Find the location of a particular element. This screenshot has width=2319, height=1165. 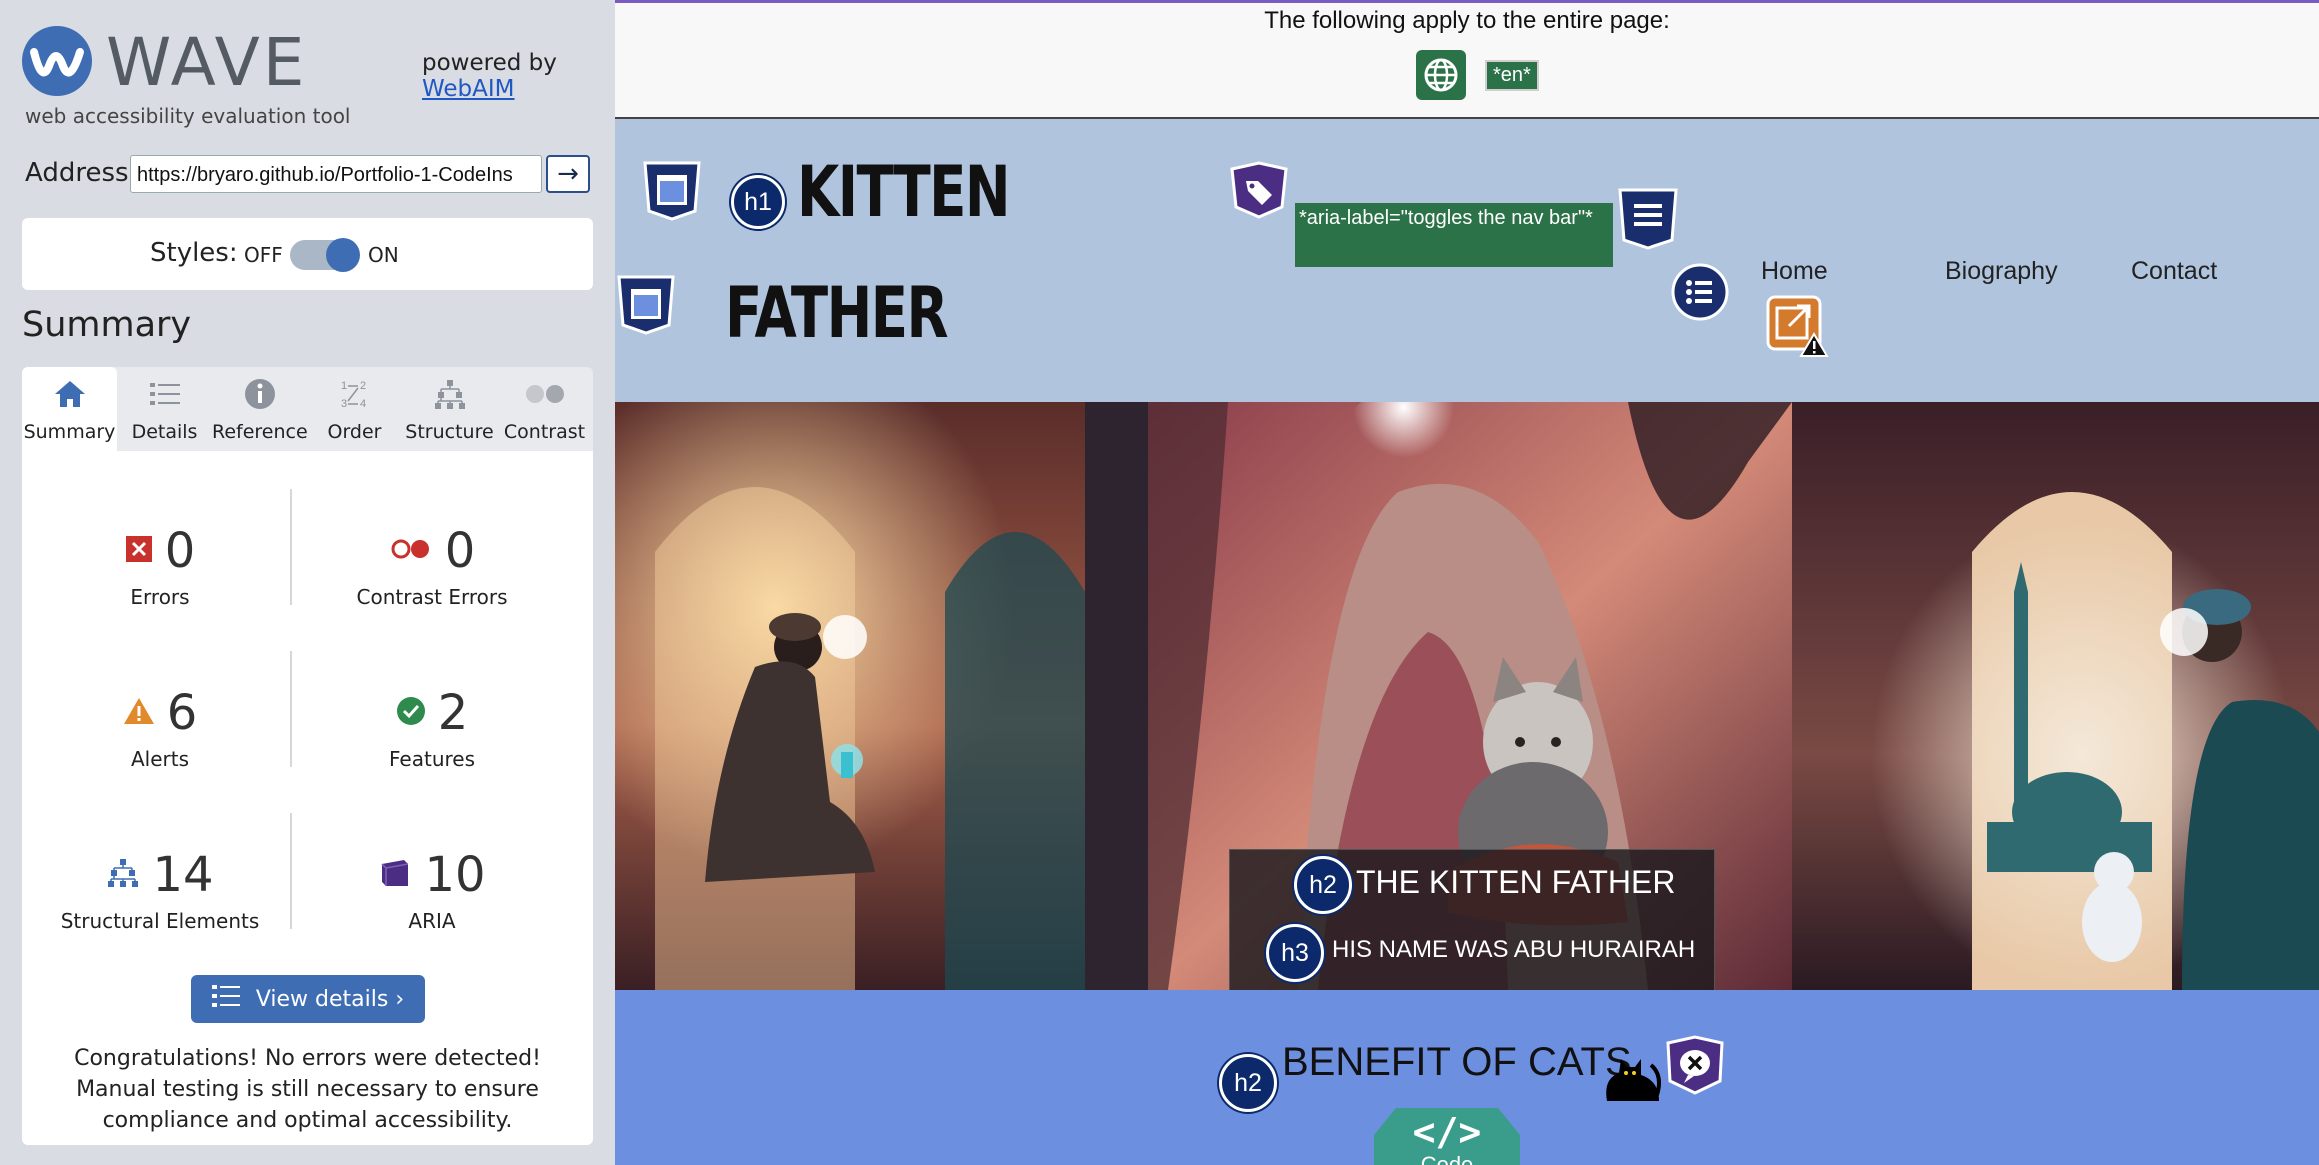

h3-badge: h3 is located at coordinates (1295, 953).